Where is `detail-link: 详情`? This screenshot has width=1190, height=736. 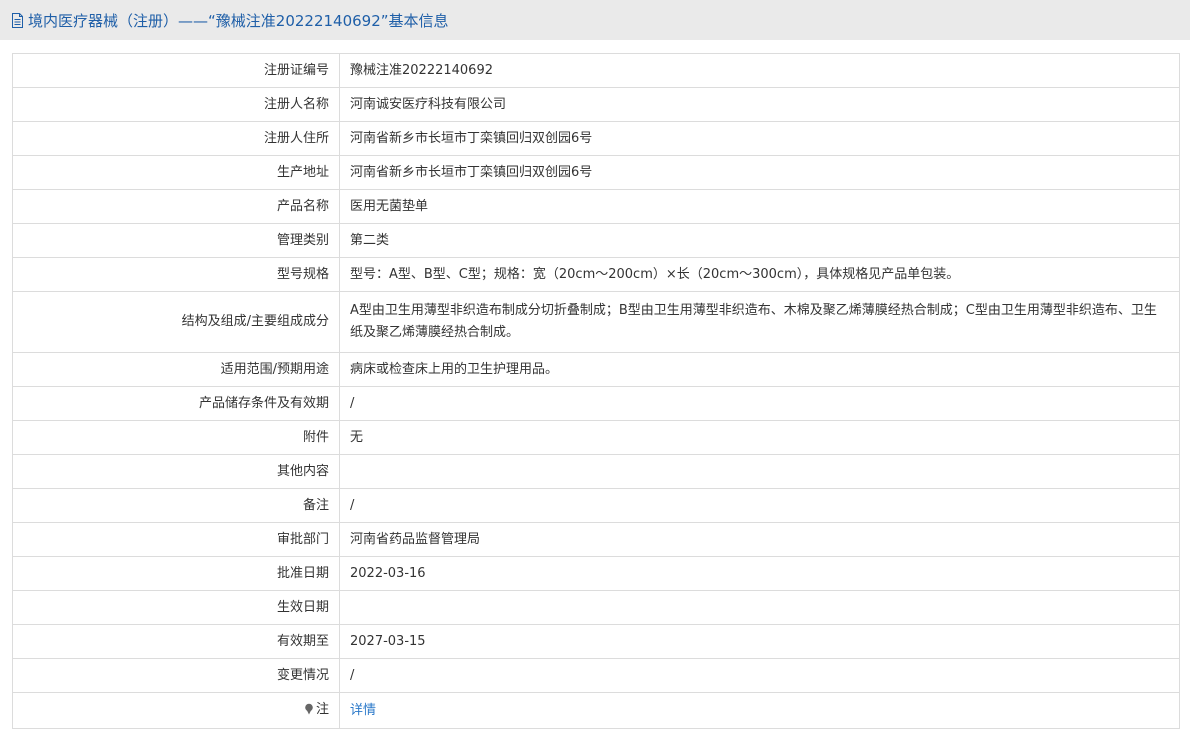
detail-link: 详情 is located at coordinates (363, 710).